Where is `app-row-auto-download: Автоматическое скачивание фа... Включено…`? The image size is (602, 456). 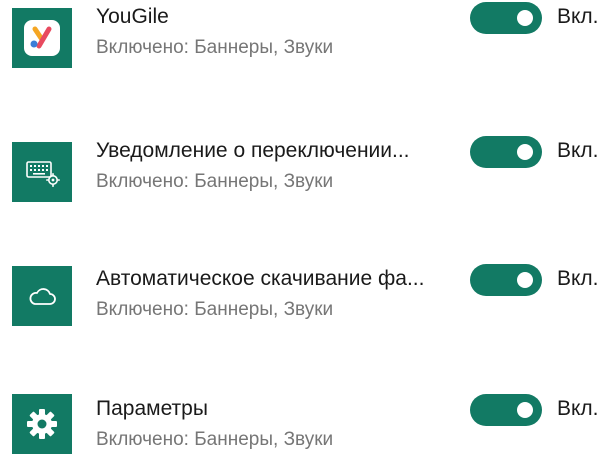
app-row-auto-download: Автоматическое скачивание фа... Включено… is located at coordinates (301, 294).